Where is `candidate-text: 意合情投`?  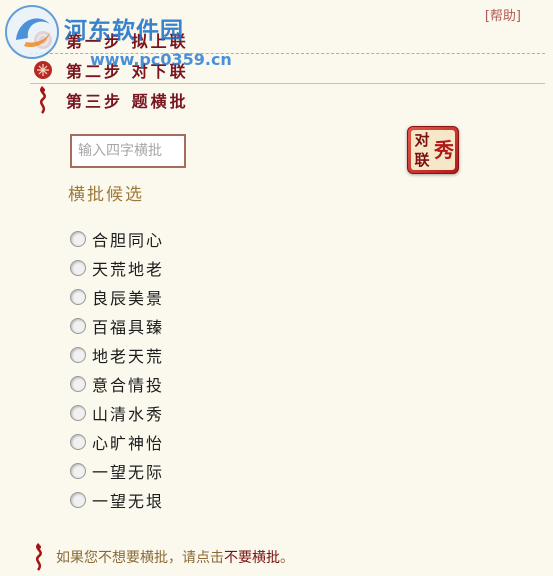
candidate-text: 意合情投 is located at coordinates (128, 385).